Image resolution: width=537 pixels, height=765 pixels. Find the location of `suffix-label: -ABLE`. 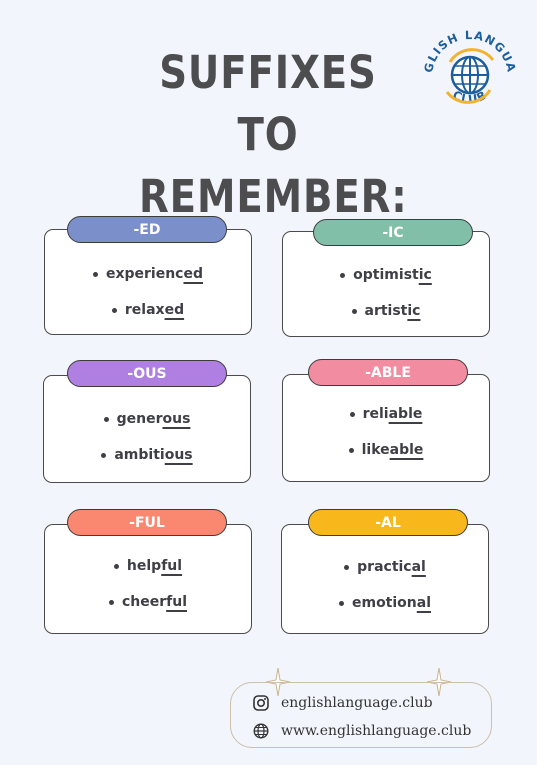

suffix-label: -ABLE is located at coordinates (388, 372).